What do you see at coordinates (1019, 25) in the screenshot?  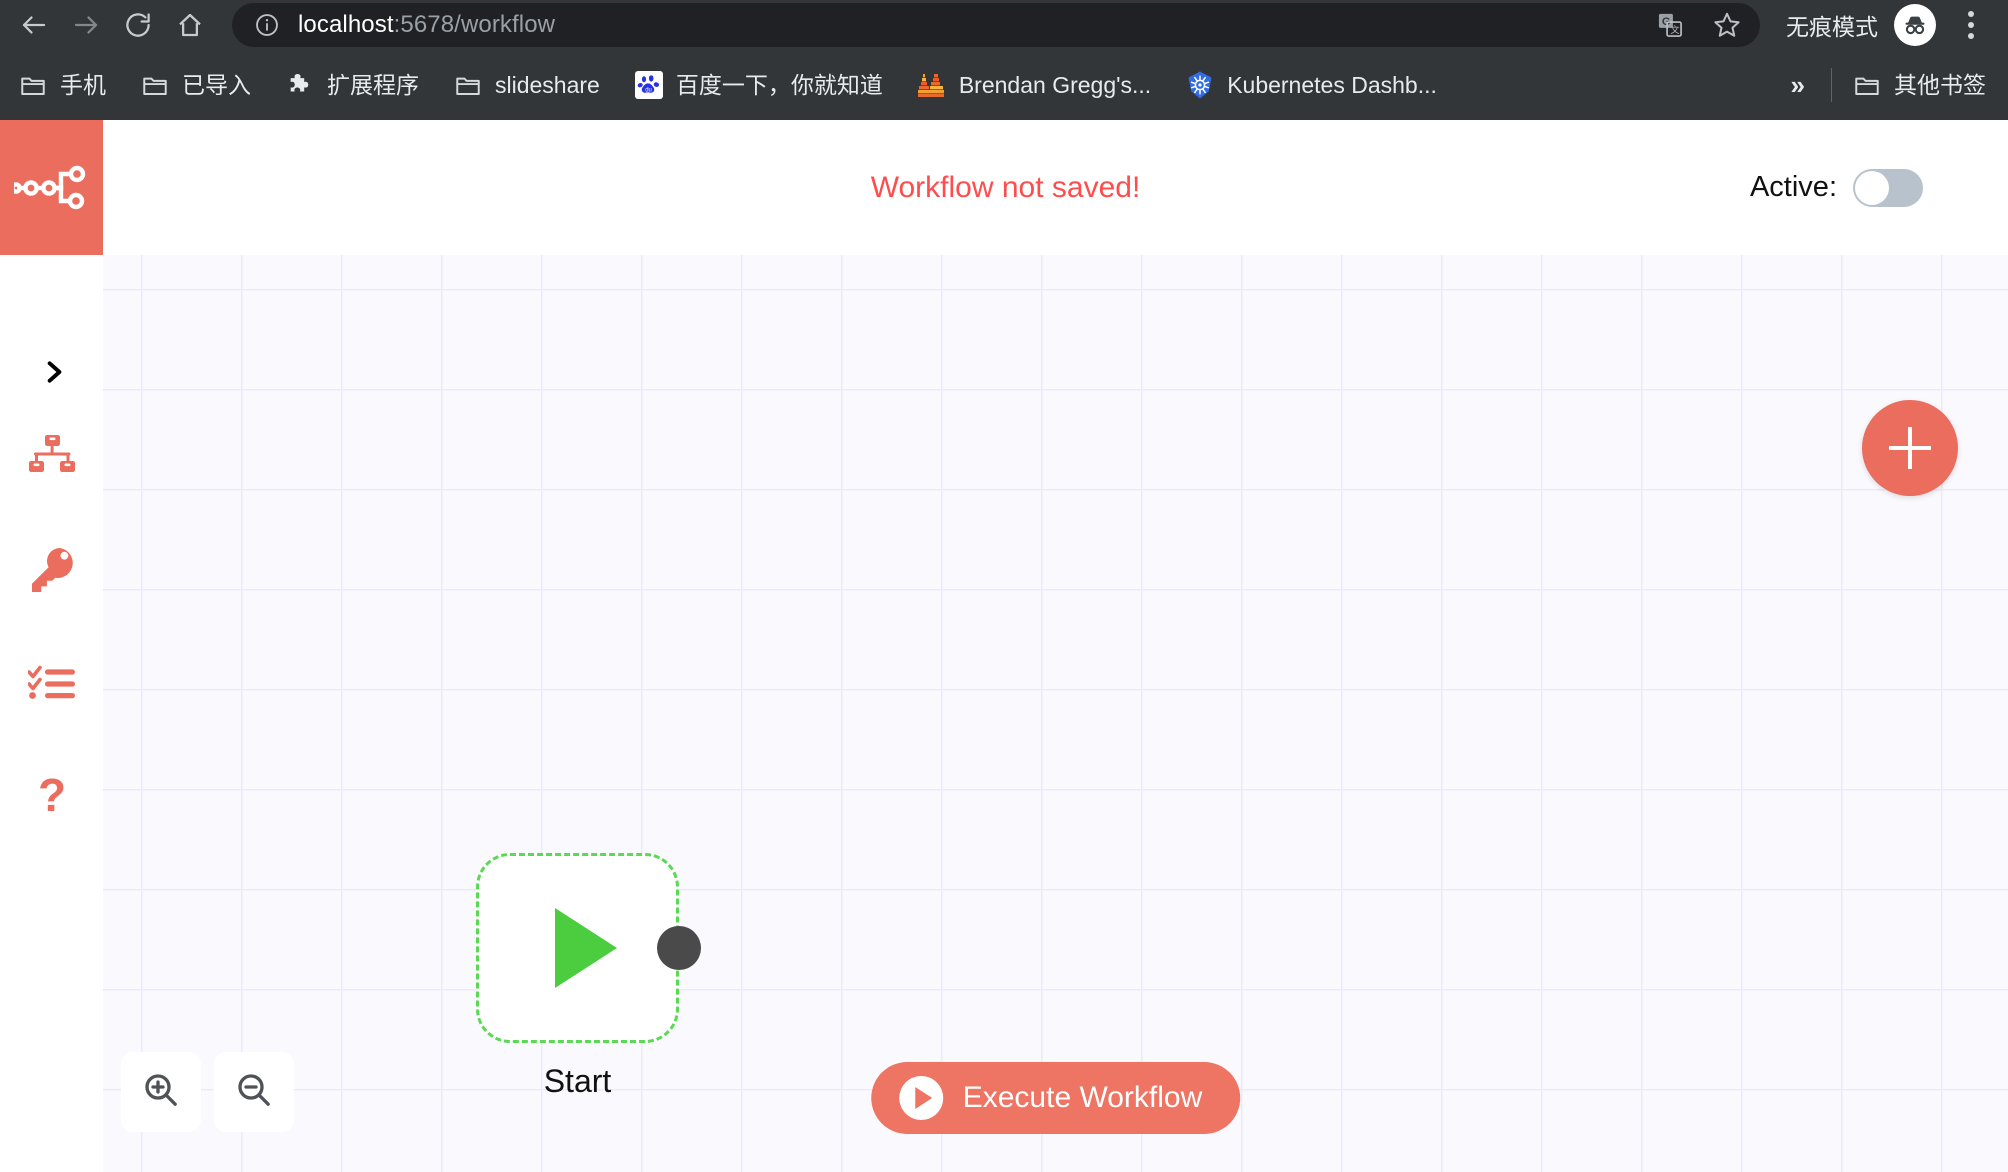 I see `url-text: localhost:5678/workflow` at bounding box center [1019, 25].